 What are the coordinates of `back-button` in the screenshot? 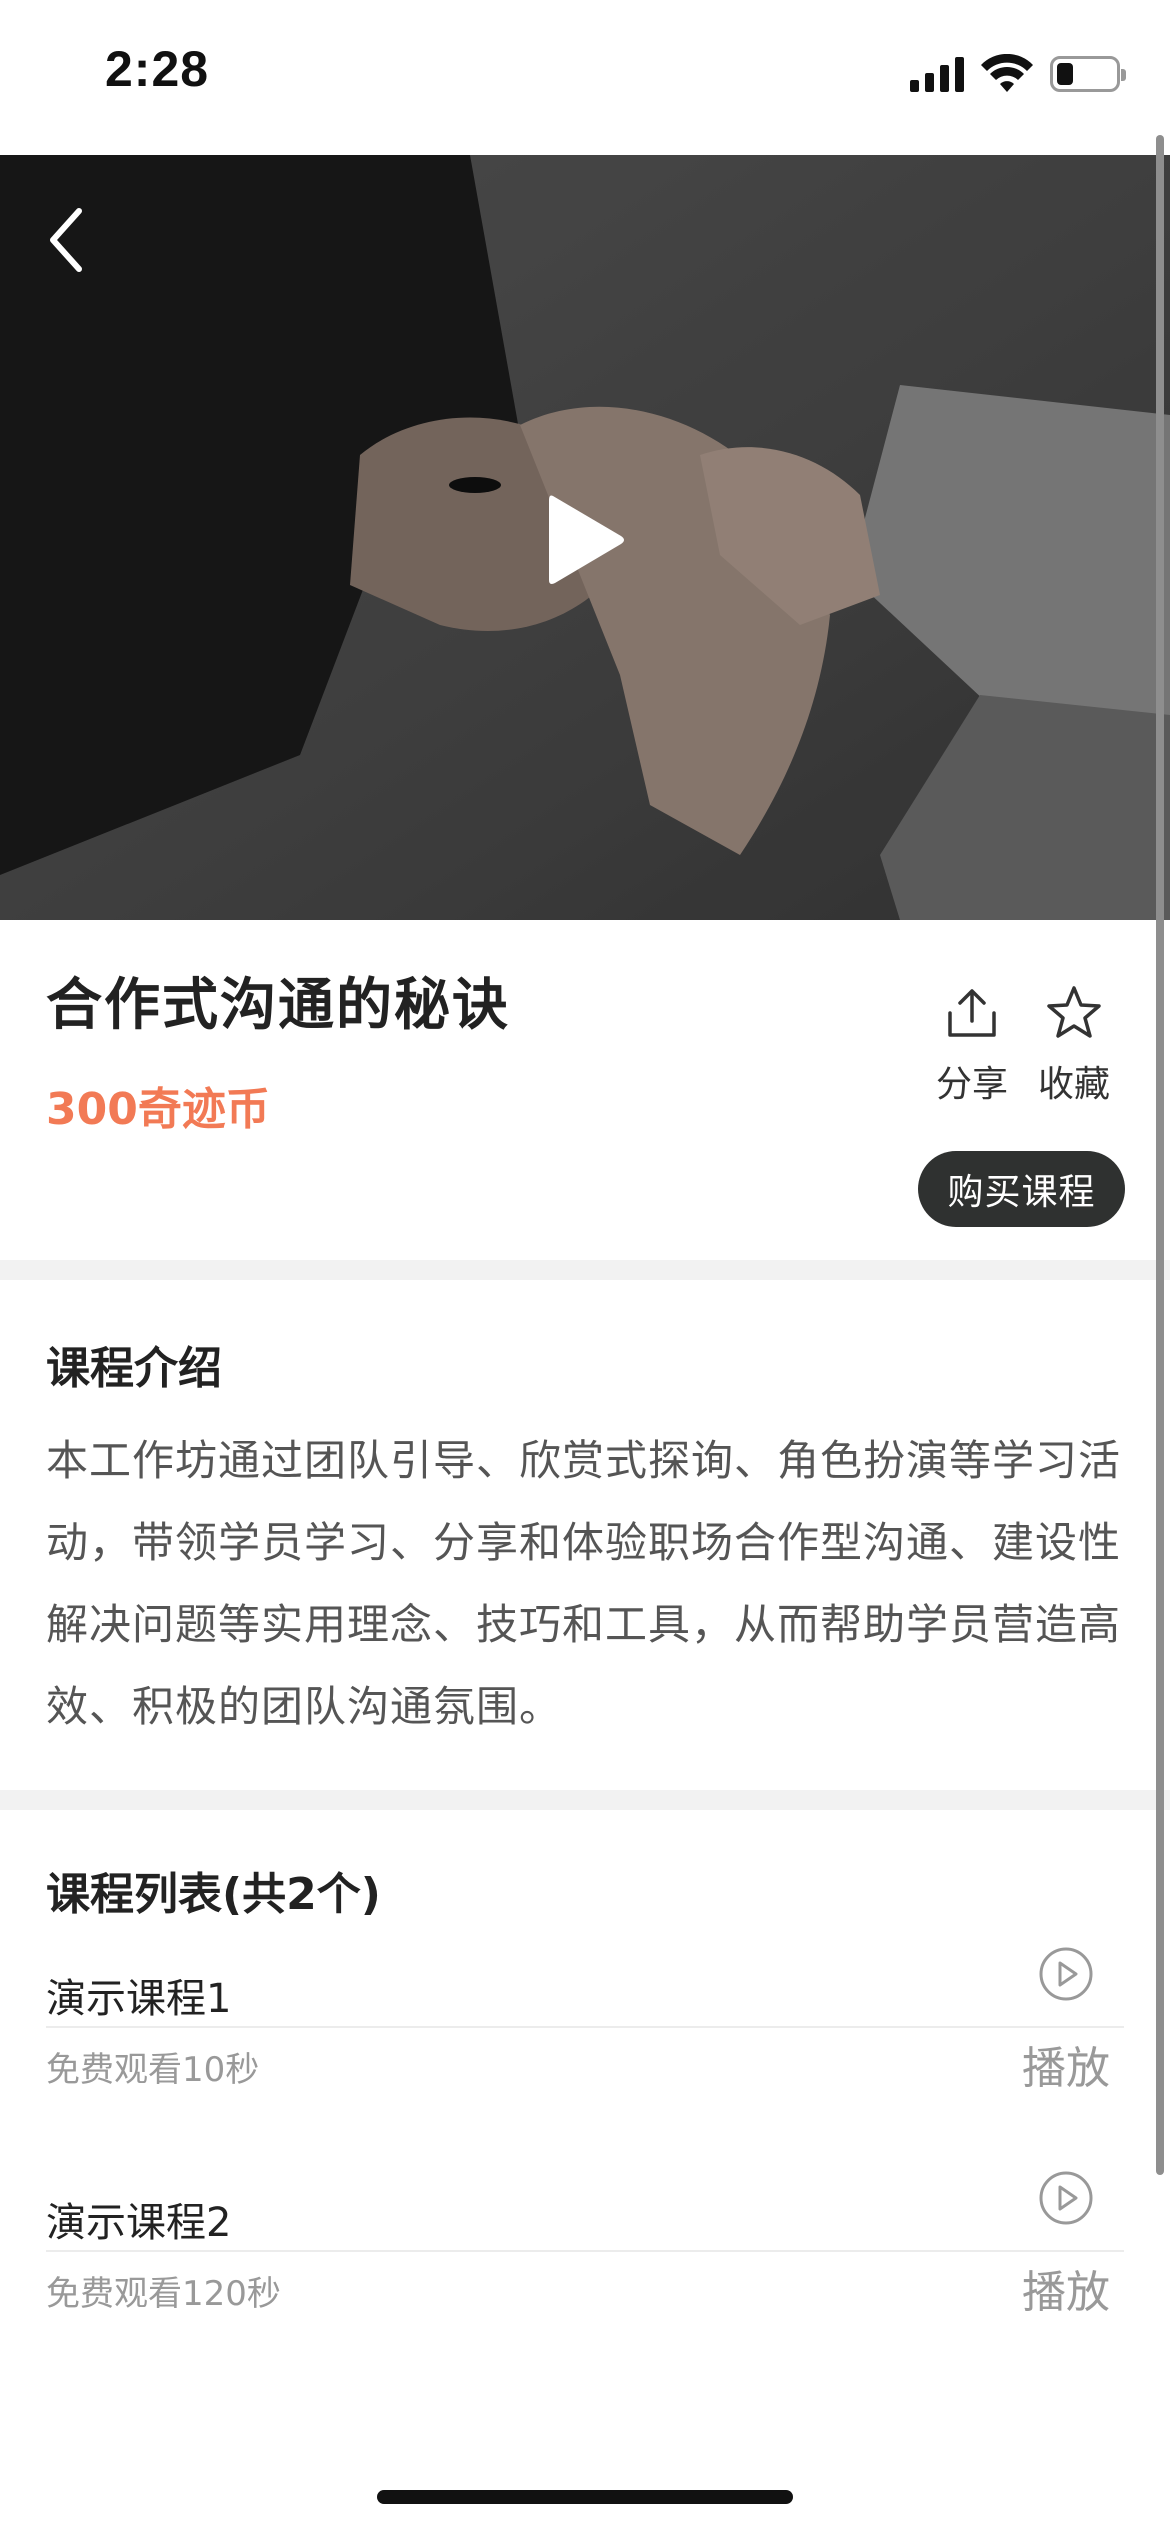 It's located at (65, 240).